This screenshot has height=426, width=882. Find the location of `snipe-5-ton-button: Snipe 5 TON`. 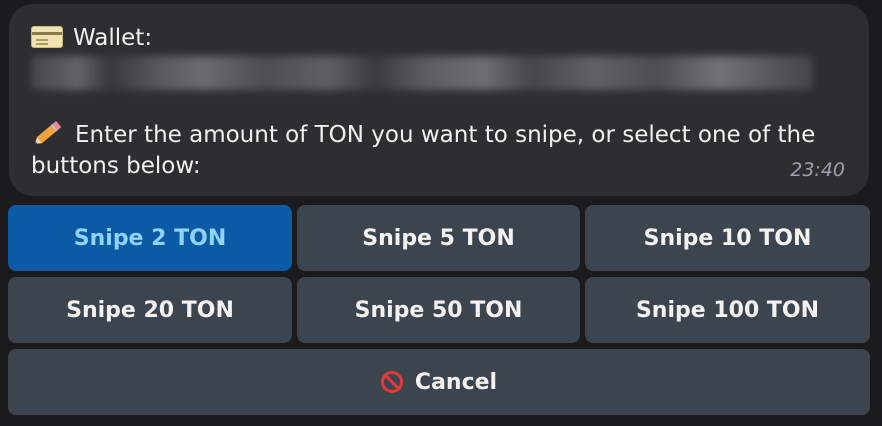

snipe-5-ton-button: Snipe 5 TON is located at coordinates (438, 238).